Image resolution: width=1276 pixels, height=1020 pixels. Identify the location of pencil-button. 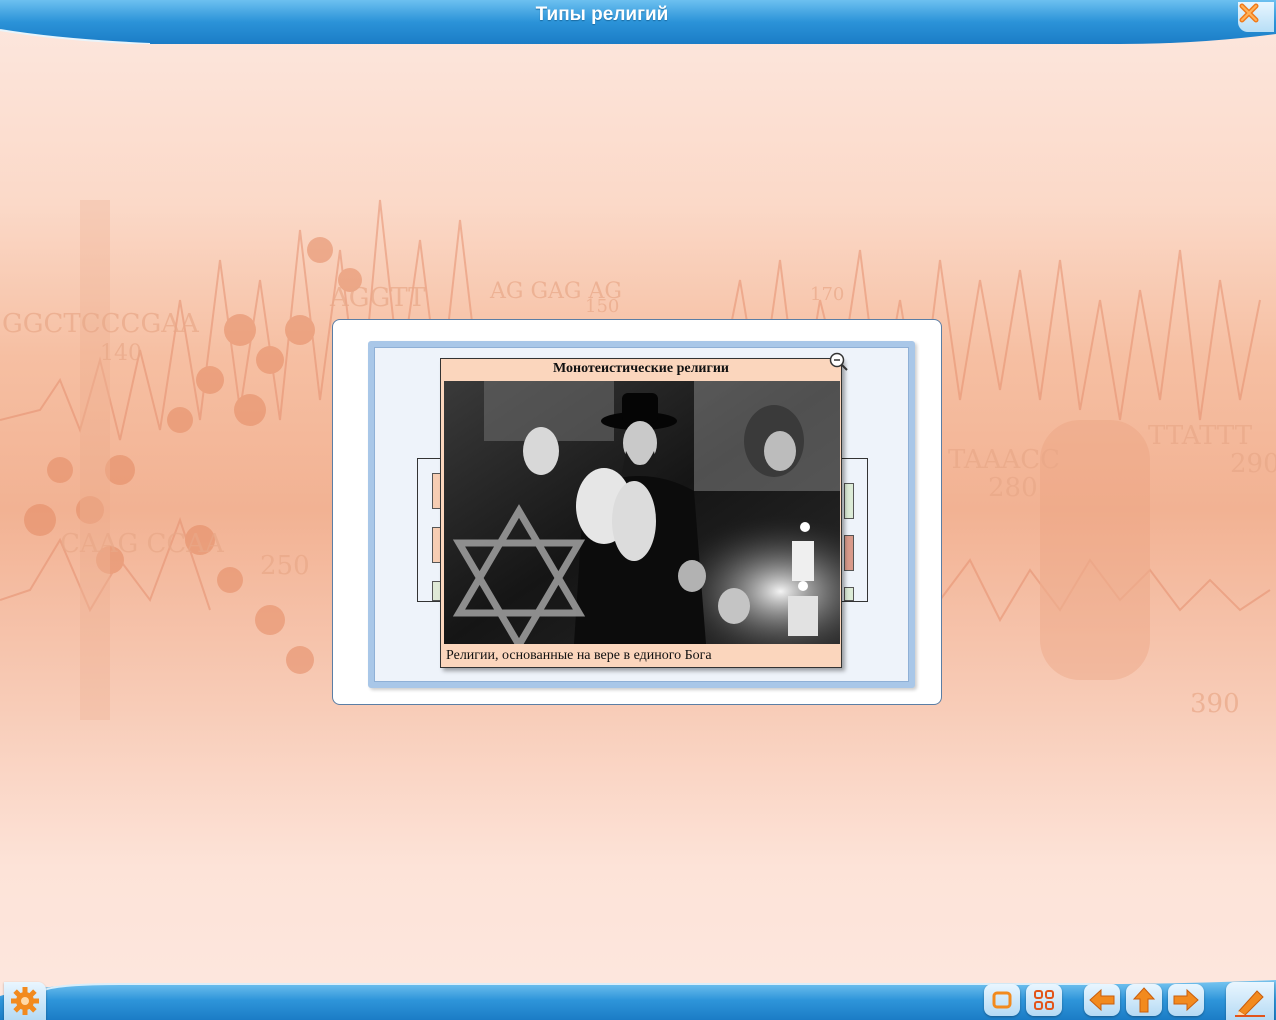
(1250, 1001).